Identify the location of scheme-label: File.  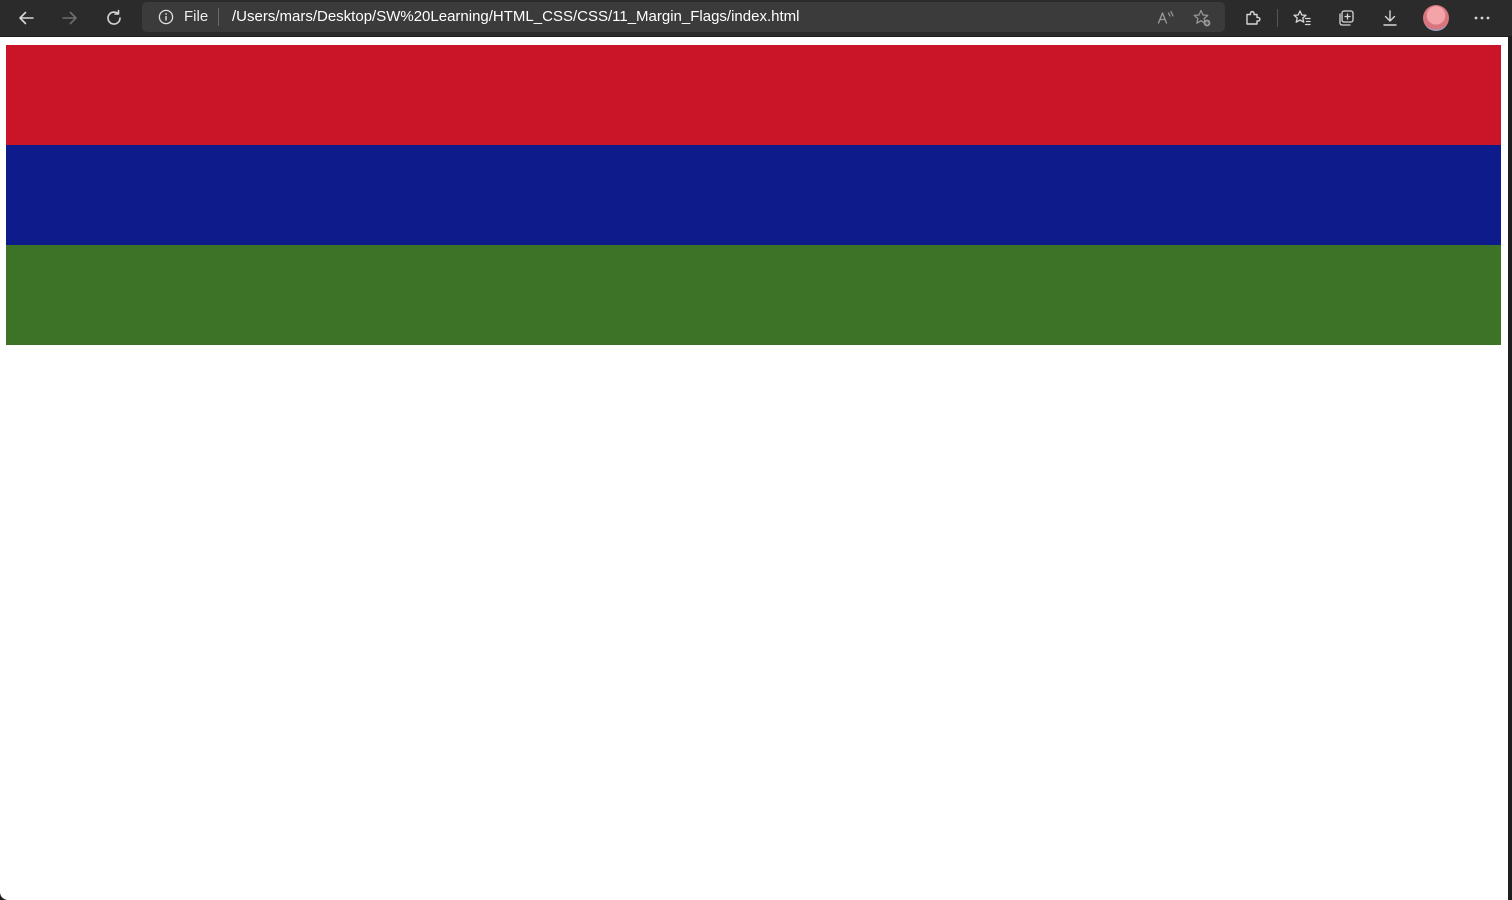
(196, 16).